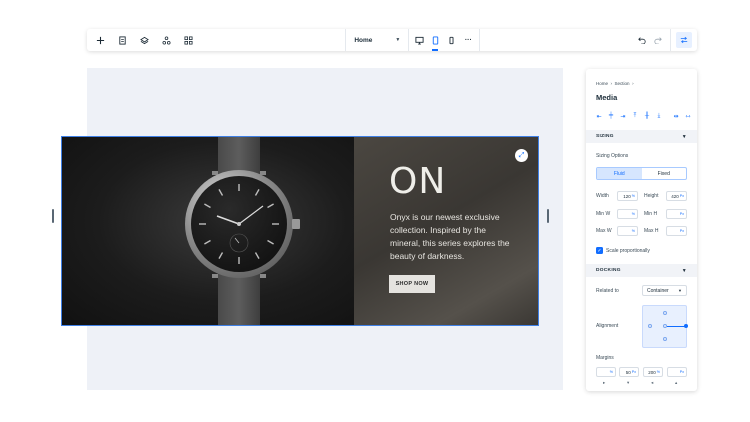 This screenshot has width=750, height=422. What do you see at coordinates (682, 231) in the screenshot?
I see `max-height-unit: Px` at bounding box center [682, 231].